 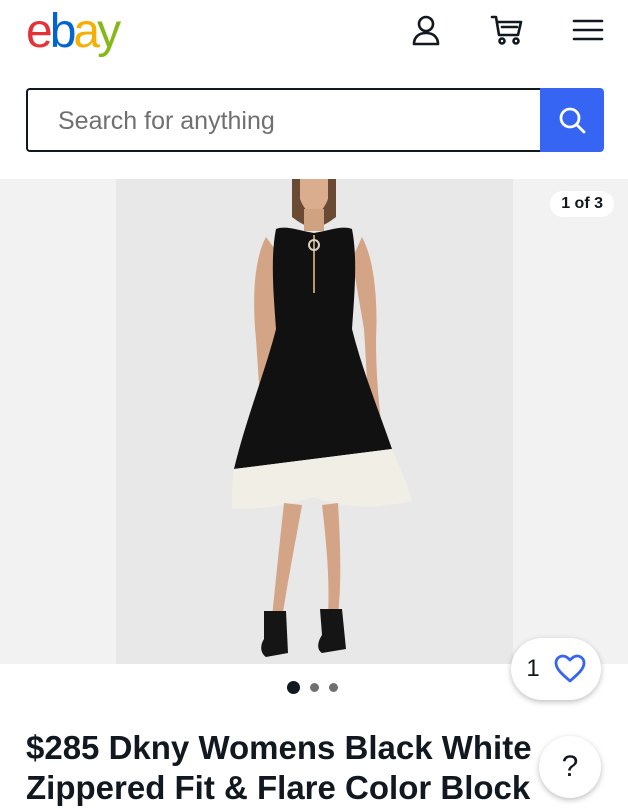 I want to click on top-header: ebay, so click(x=314, y=40).